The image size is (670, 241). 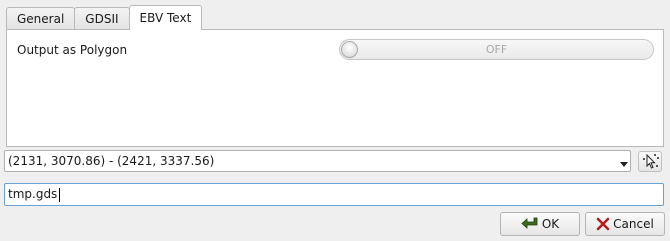 I want to click on ok-button-label: OK, so click(x=550, y=224).